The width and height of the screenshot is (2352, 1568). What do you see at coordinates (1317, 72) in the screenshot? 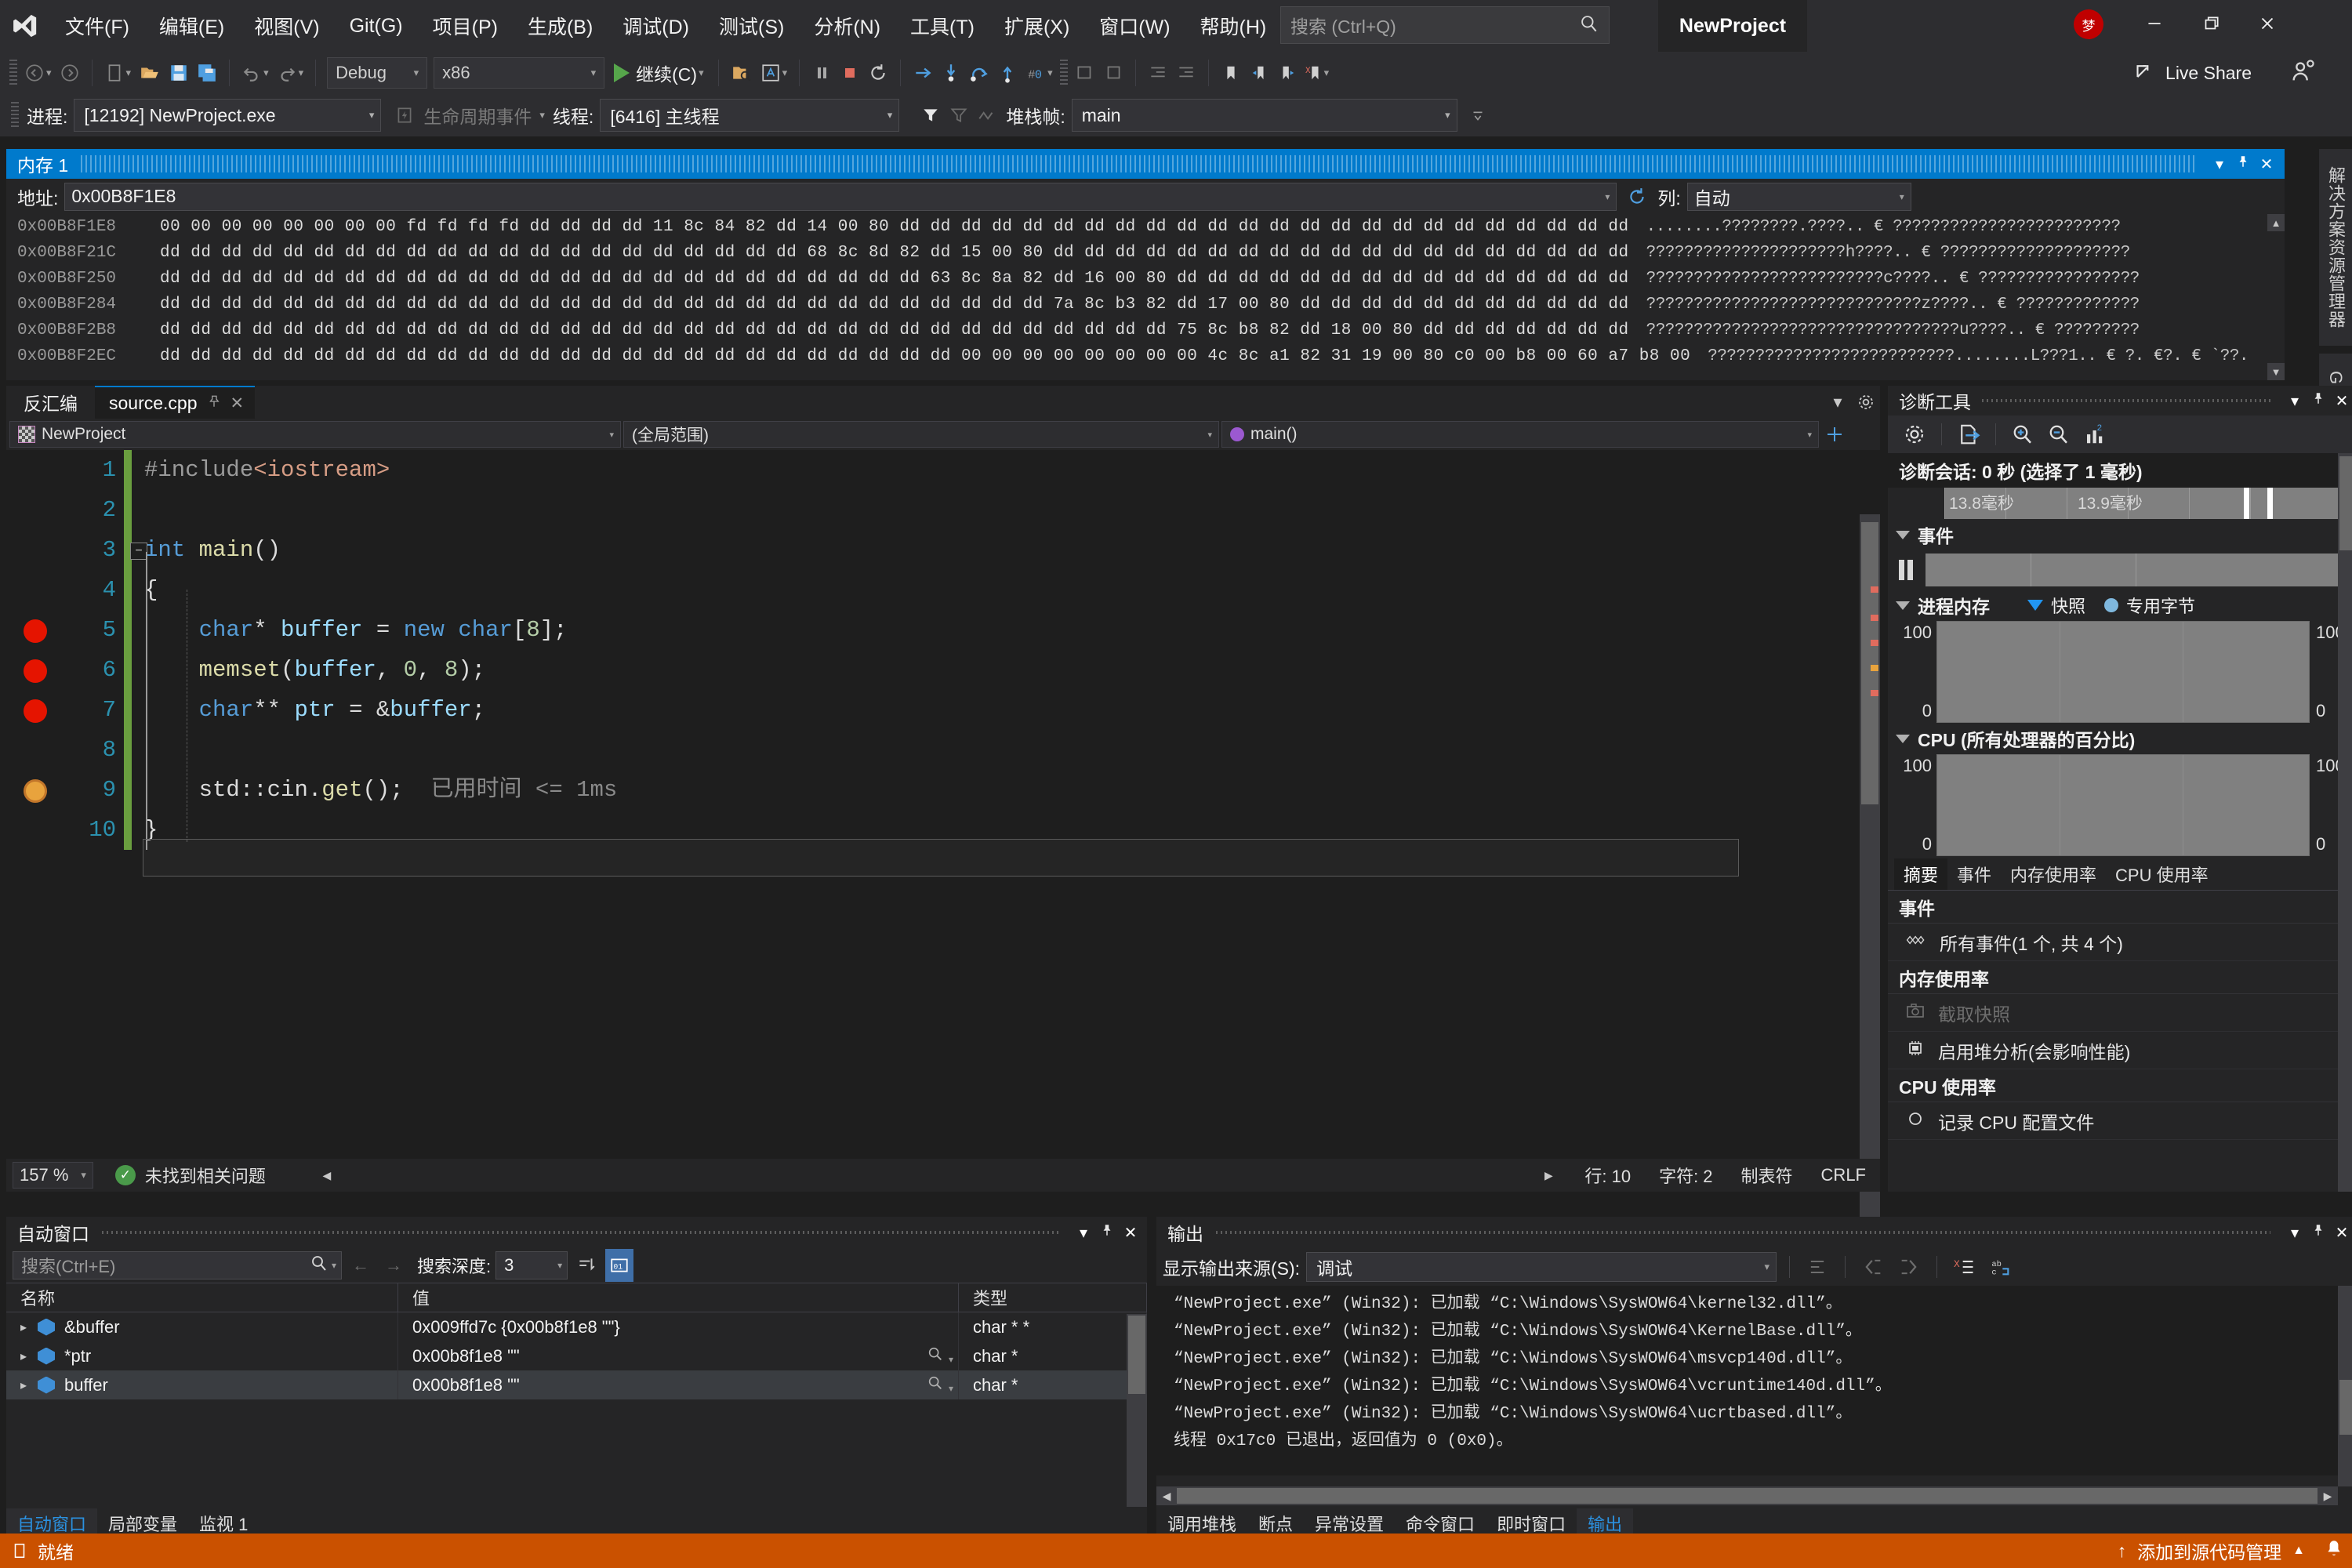
I see `clear-bookmarks-icon: X ▾` at bounding box center [1317, 72].